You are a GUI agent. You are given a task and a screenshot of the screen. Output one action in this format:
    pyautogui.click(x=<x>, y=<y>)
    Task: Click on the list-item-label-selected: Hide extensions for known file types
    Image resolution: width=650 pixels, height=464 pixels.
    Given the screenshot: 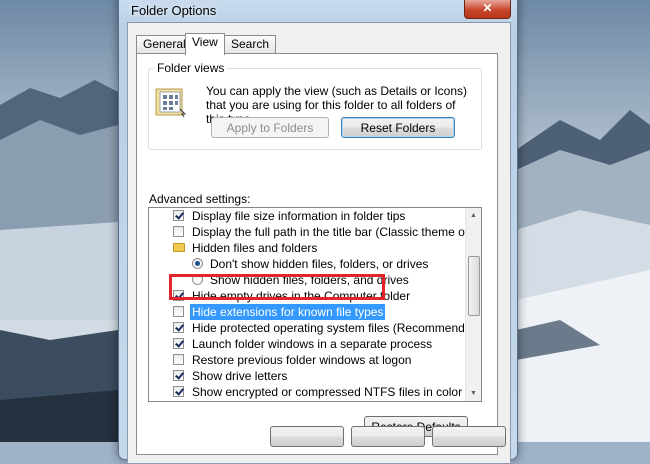 What is the action you would take?
    pyautogui.click(x=288, y=312)
    